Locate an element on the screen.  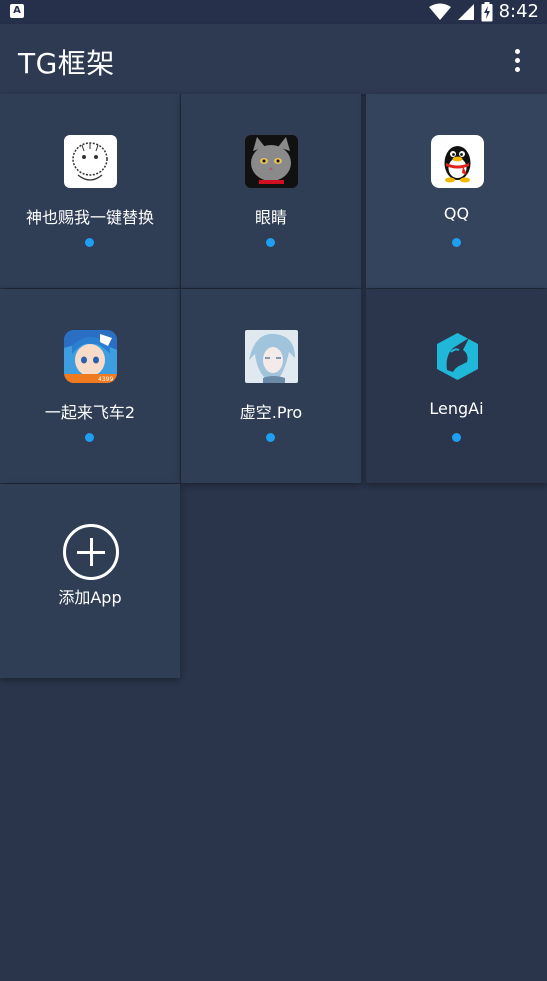
status-bar: A 8:42 is located at coordinates (273, 12).